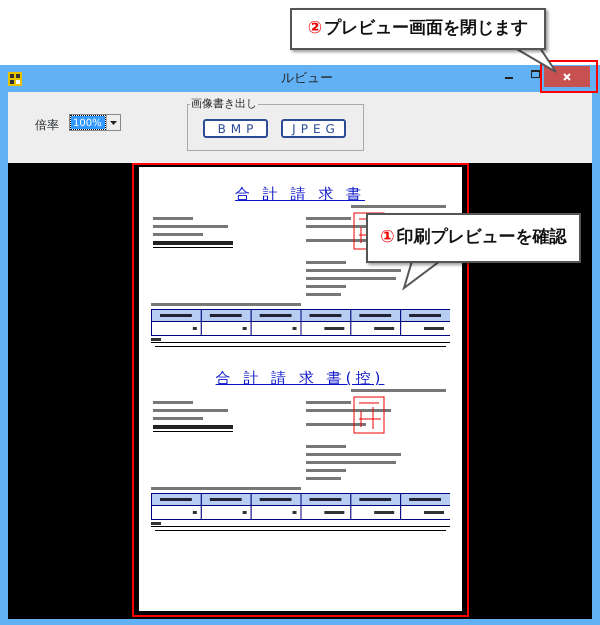  I want to click on zoom-label: 倍率, so click(47, 125).